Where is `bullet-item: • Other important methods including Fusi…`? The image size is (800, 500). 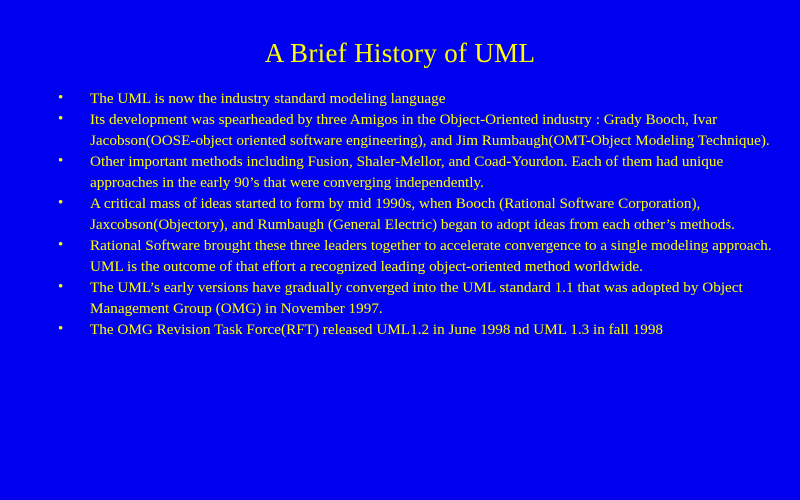
bullet-item: • Other important methods including Fusi… is located at coordinates (412, 172).